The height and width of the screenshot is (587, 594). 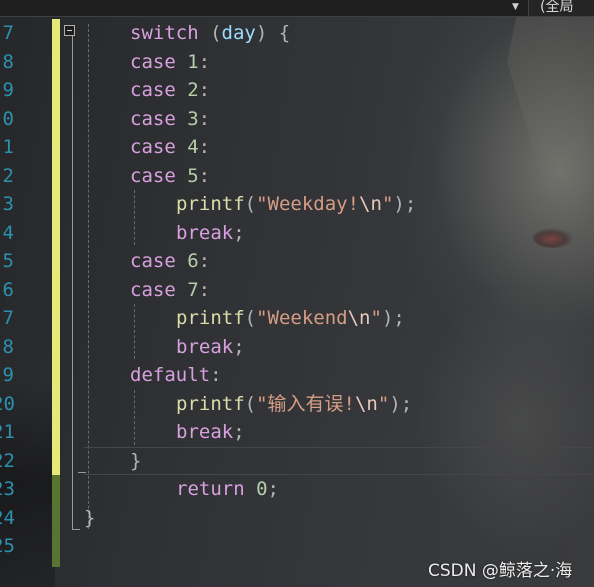 What do you see at coordinates (193, 118) in the screenshot?
I see `code-token: 3` at bounding box center [193, 118].